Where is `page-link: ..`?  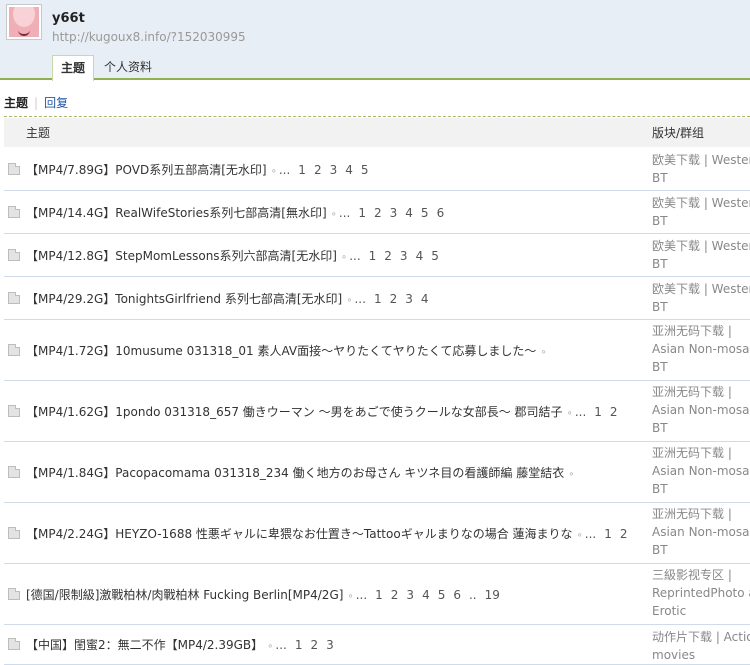 page-link: .. is located at coordinates (473, 595).